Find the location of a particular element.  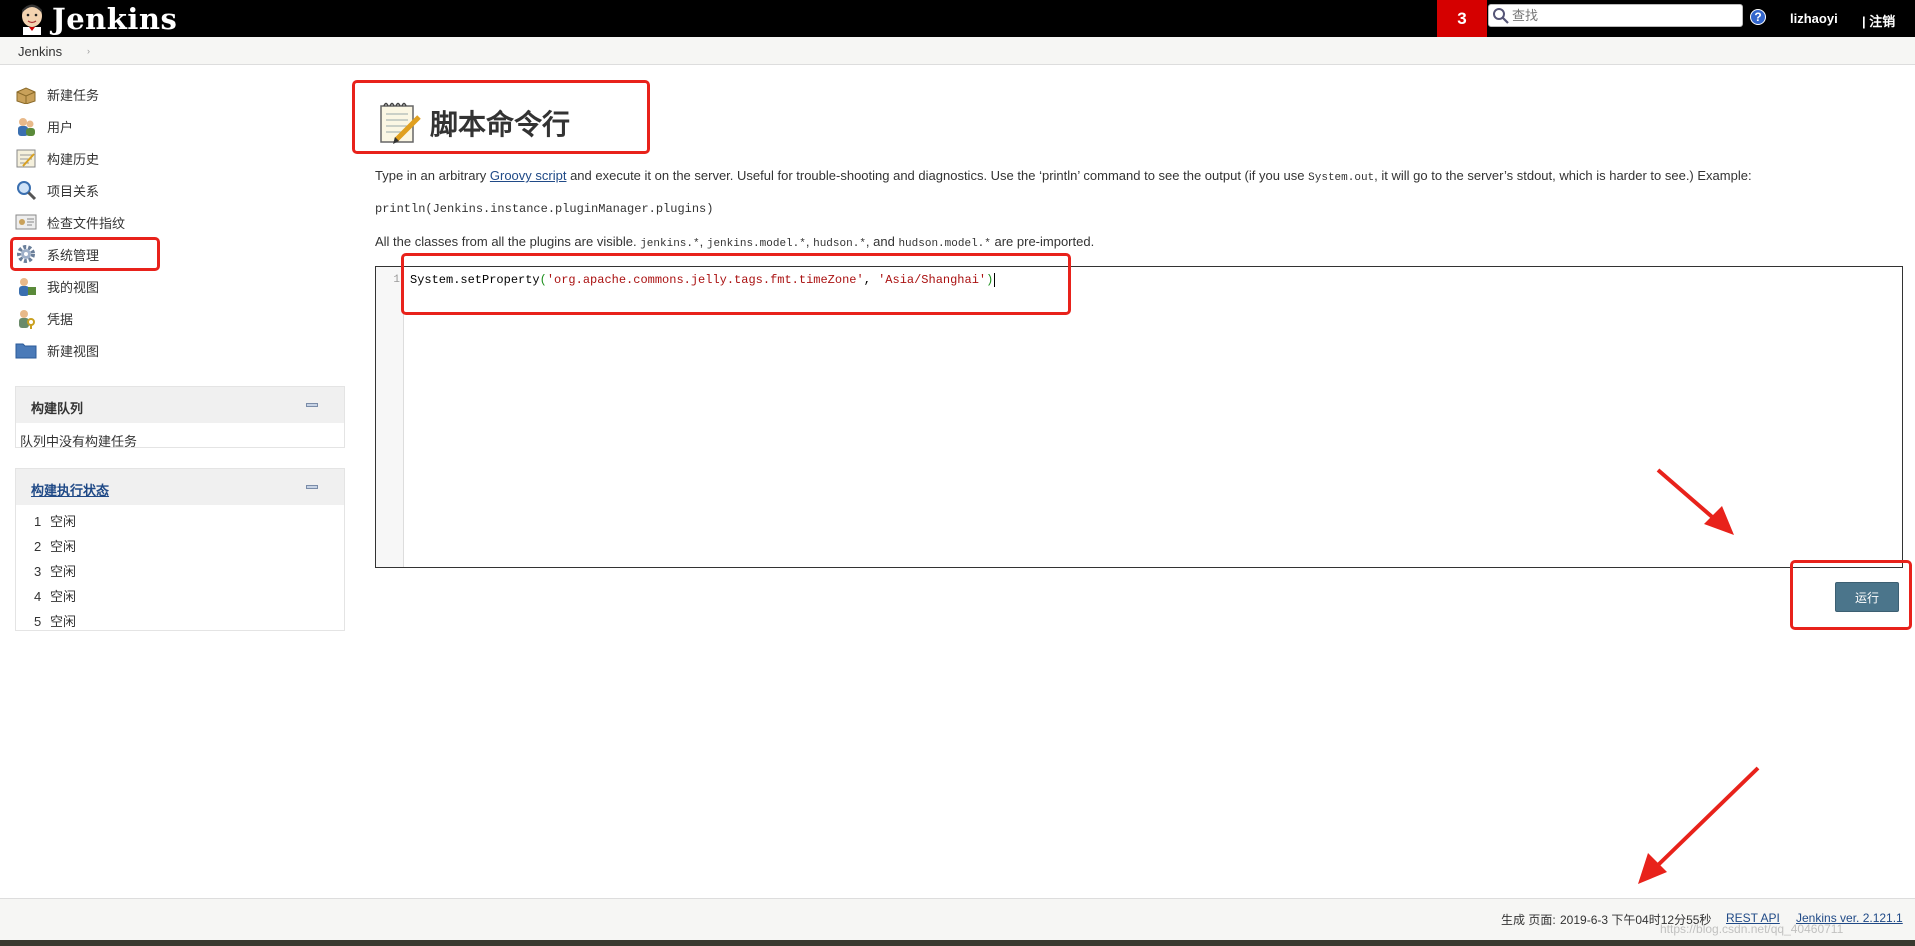

executors-title-link: 构建执行状态 is located at coordinates (70, 489).